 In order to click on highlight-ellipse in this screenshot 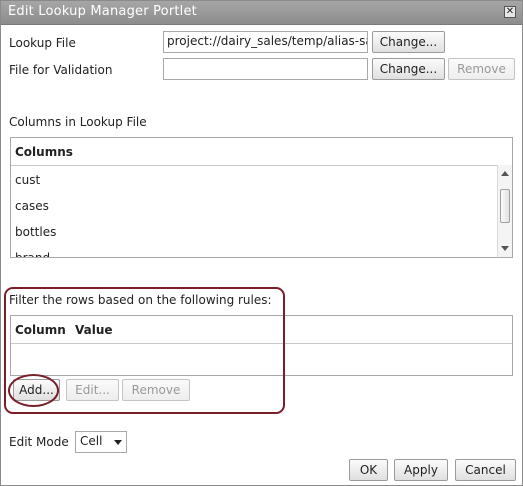, I will do `click(33, 390)`.